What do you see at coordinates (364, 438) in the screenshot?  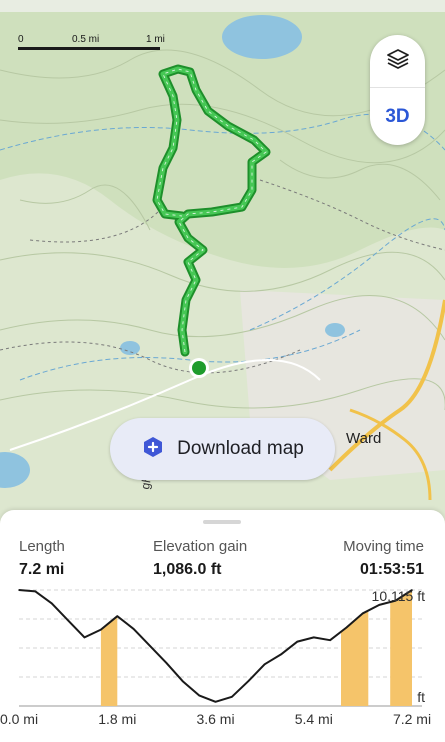 I see `place-label-ward: Ward` at bounding box center [364, 438].